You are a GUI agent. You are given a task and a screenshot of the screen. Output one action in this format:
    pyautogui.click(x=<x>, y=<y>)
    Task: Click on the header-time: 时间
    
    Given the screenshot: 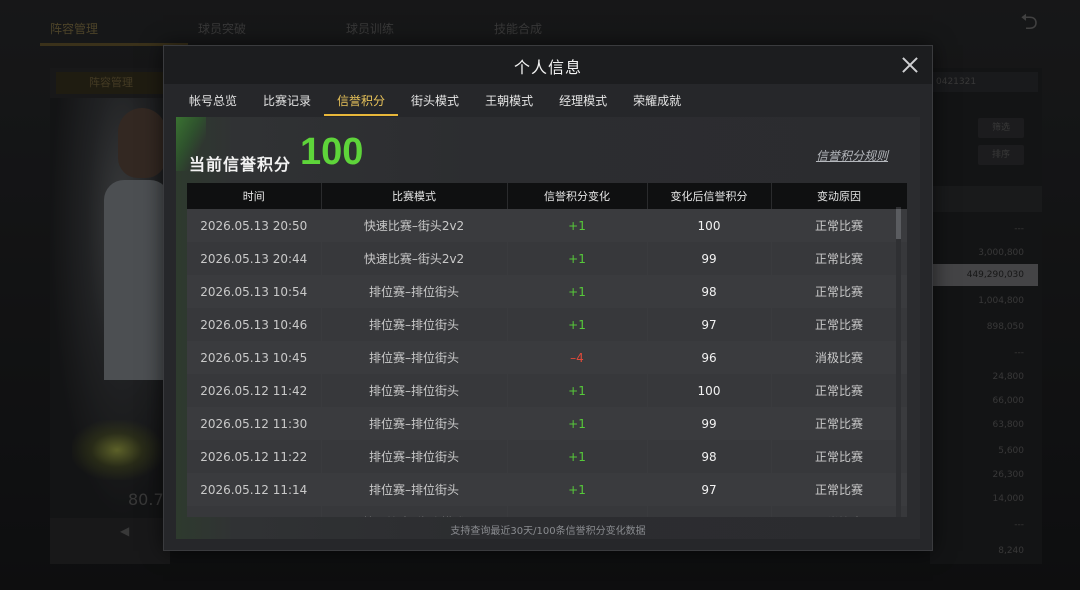 What is the action you would take?
    pyautogui.click(x=254, y=196)
    